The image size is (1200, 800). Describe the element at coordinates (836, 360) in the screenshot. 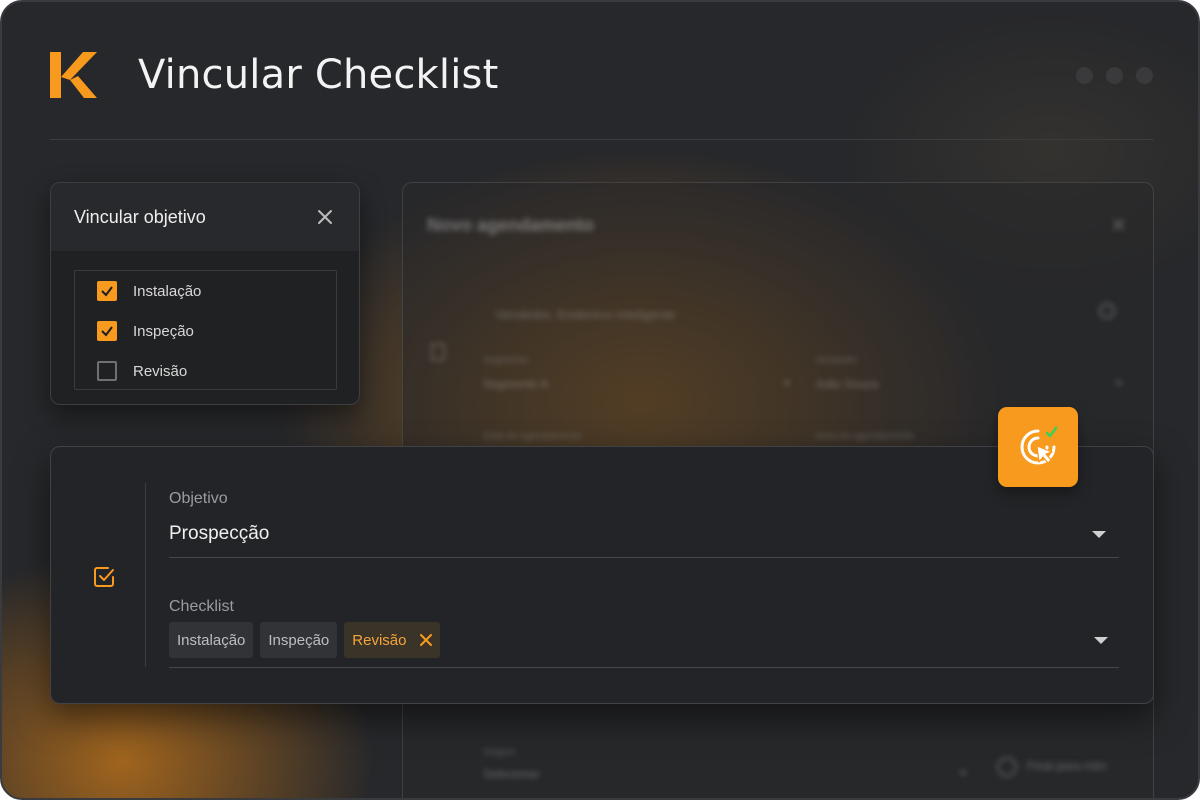

I see `background-field-label: Vendedor` at that location.